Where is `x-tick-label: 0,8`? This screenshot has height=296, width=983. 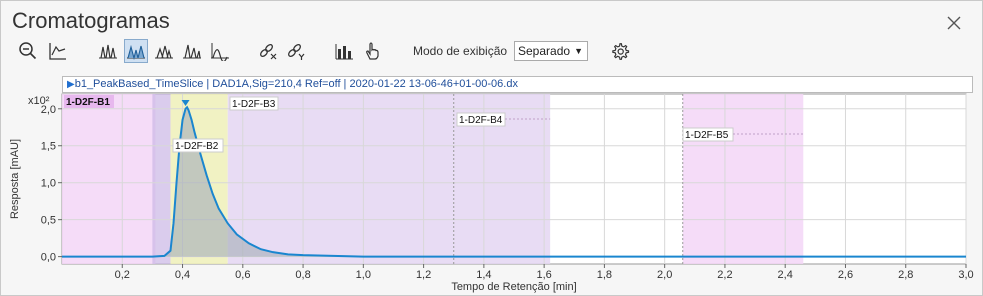
x-tick-label: 0,8 is located at coordinates (302, 275).